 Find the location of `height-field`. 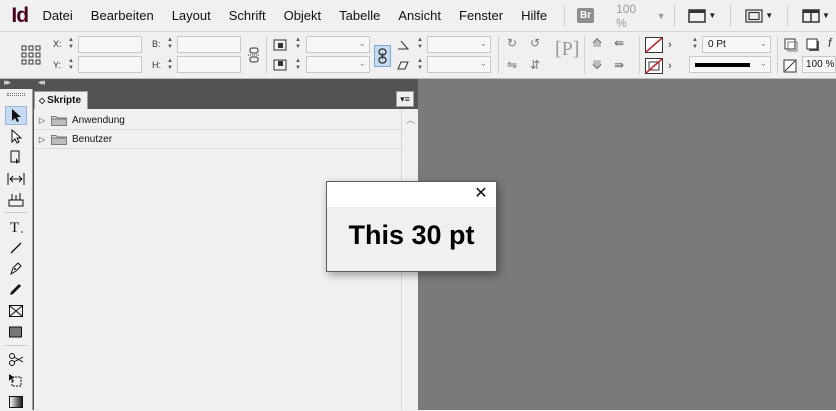

height-field is located at coordinates (209, 64).